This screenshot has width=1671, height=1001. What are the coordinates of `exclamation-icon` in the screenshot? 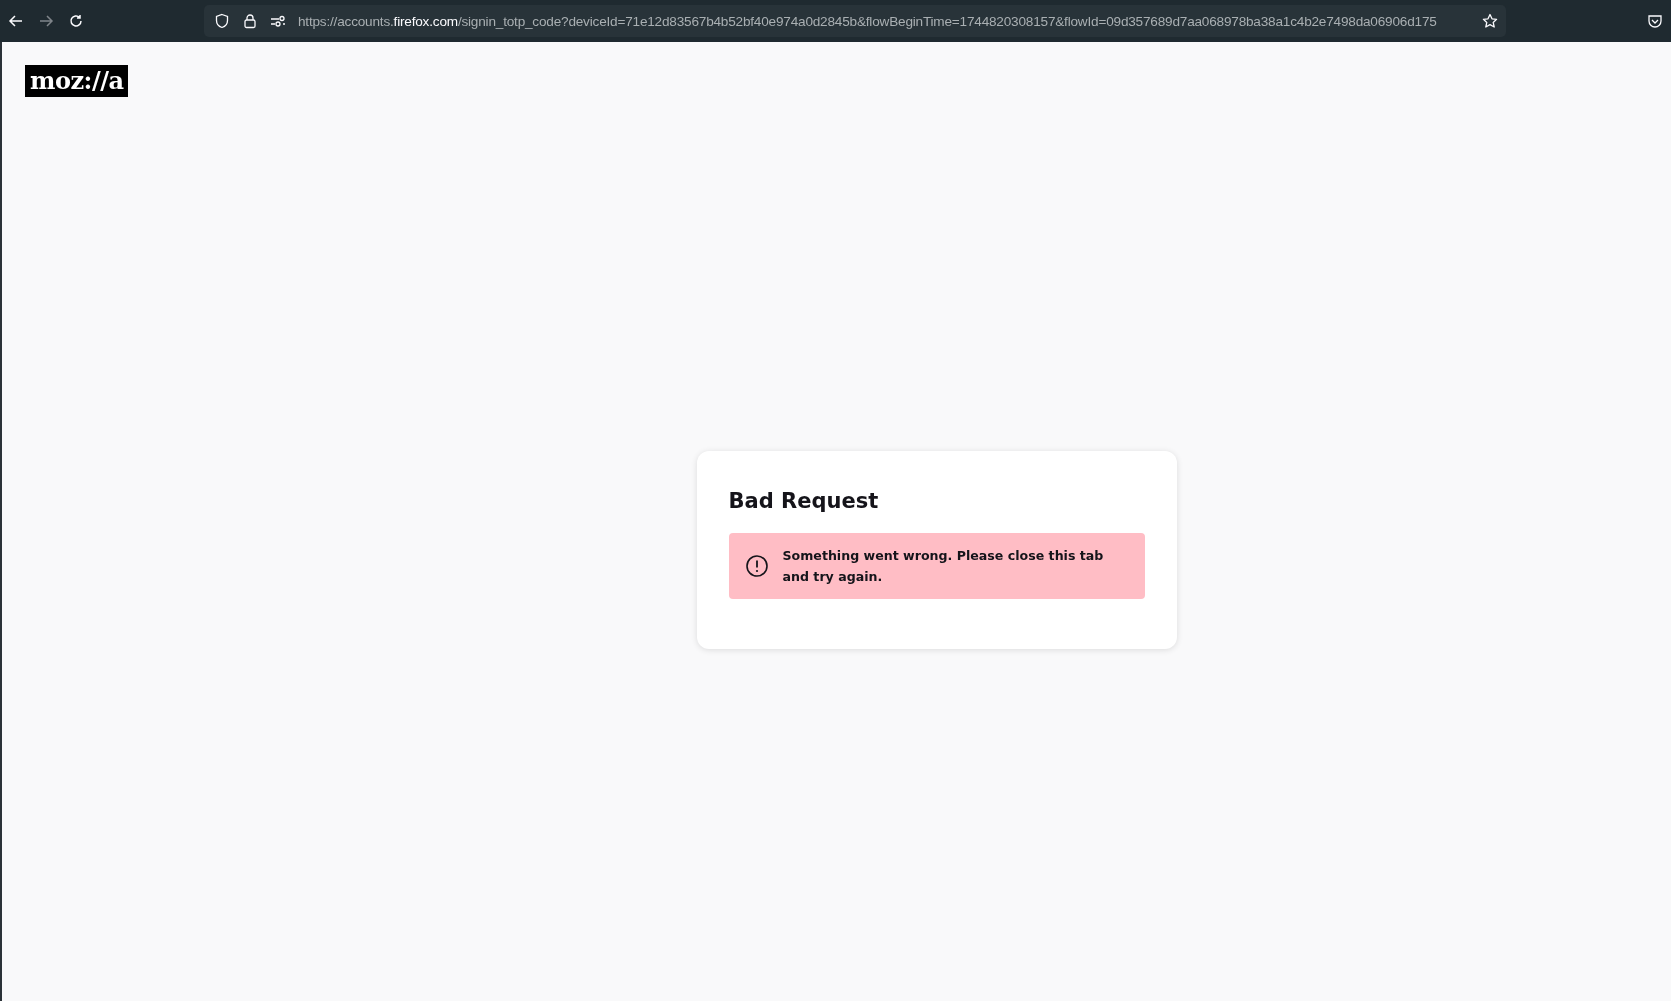 It's located at (756, 565).